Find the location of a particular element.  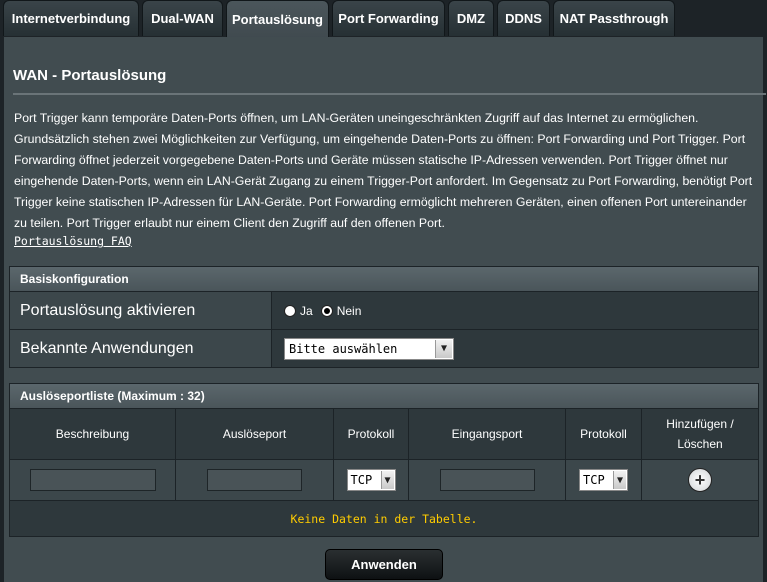

incoming-port-cell is located at coordinates (487, 480).